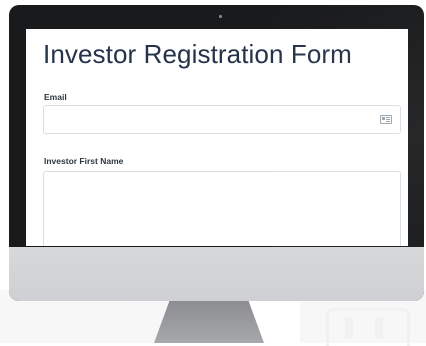 The height and width of the screenshot is (346, 426). Describe the element at coordinates (368, 327) in the screenshot. I see `background-ghost-icon` at that location.